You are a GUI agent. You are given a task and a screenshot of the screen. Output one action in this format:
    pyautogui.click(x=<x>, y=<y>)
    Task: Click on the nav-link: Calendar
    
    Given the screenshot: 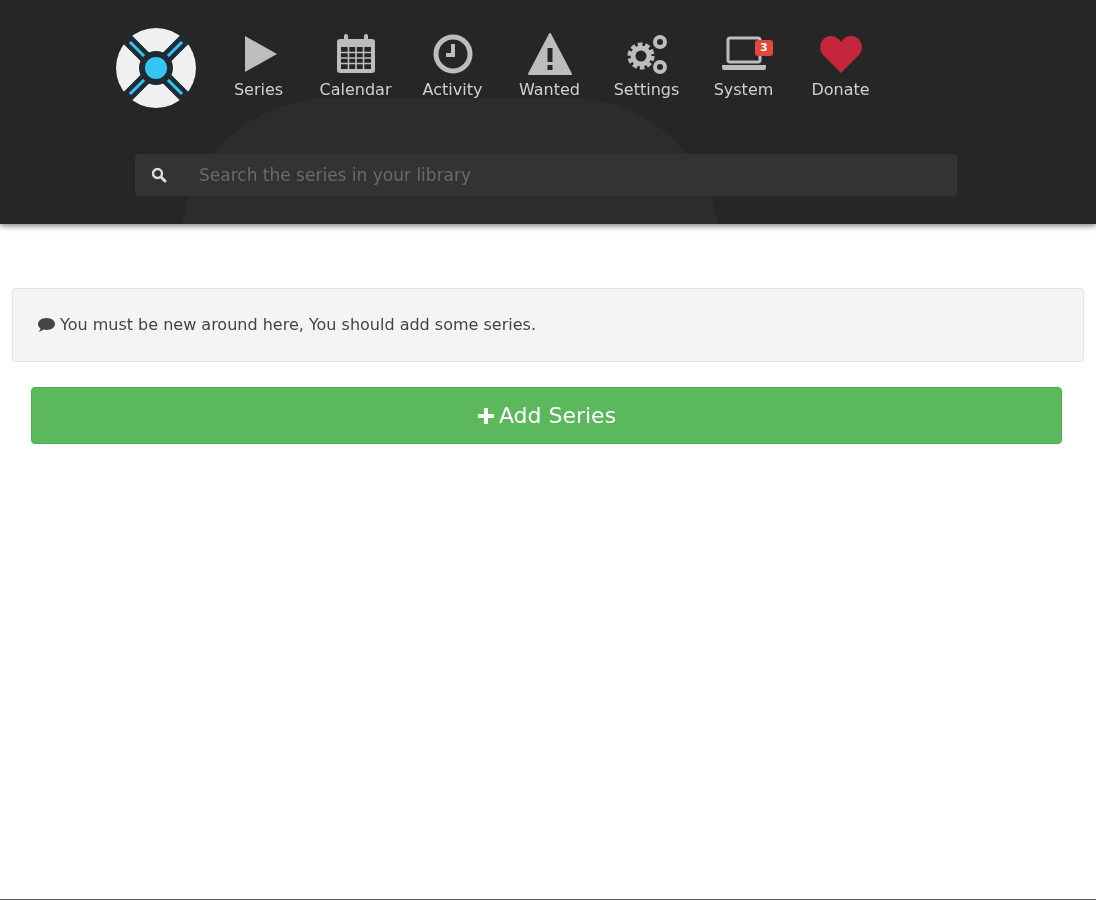 What is the action you would take?
    pyautogui.click(x=355, y=65)
    